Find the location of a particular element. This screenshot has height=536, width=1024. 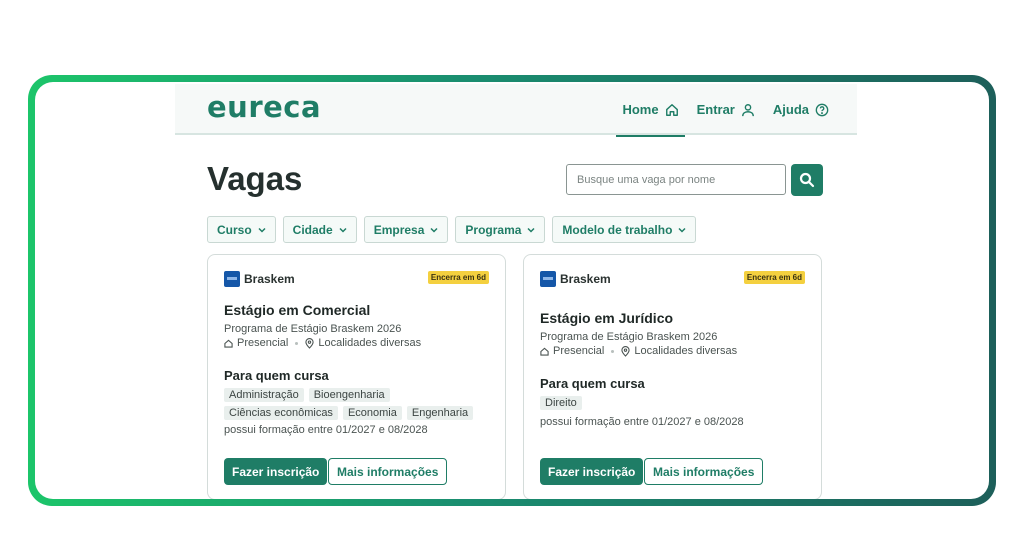

filter-modelo-de-trabalho: Modelo de trabalho is located at coordinates (624, 229).